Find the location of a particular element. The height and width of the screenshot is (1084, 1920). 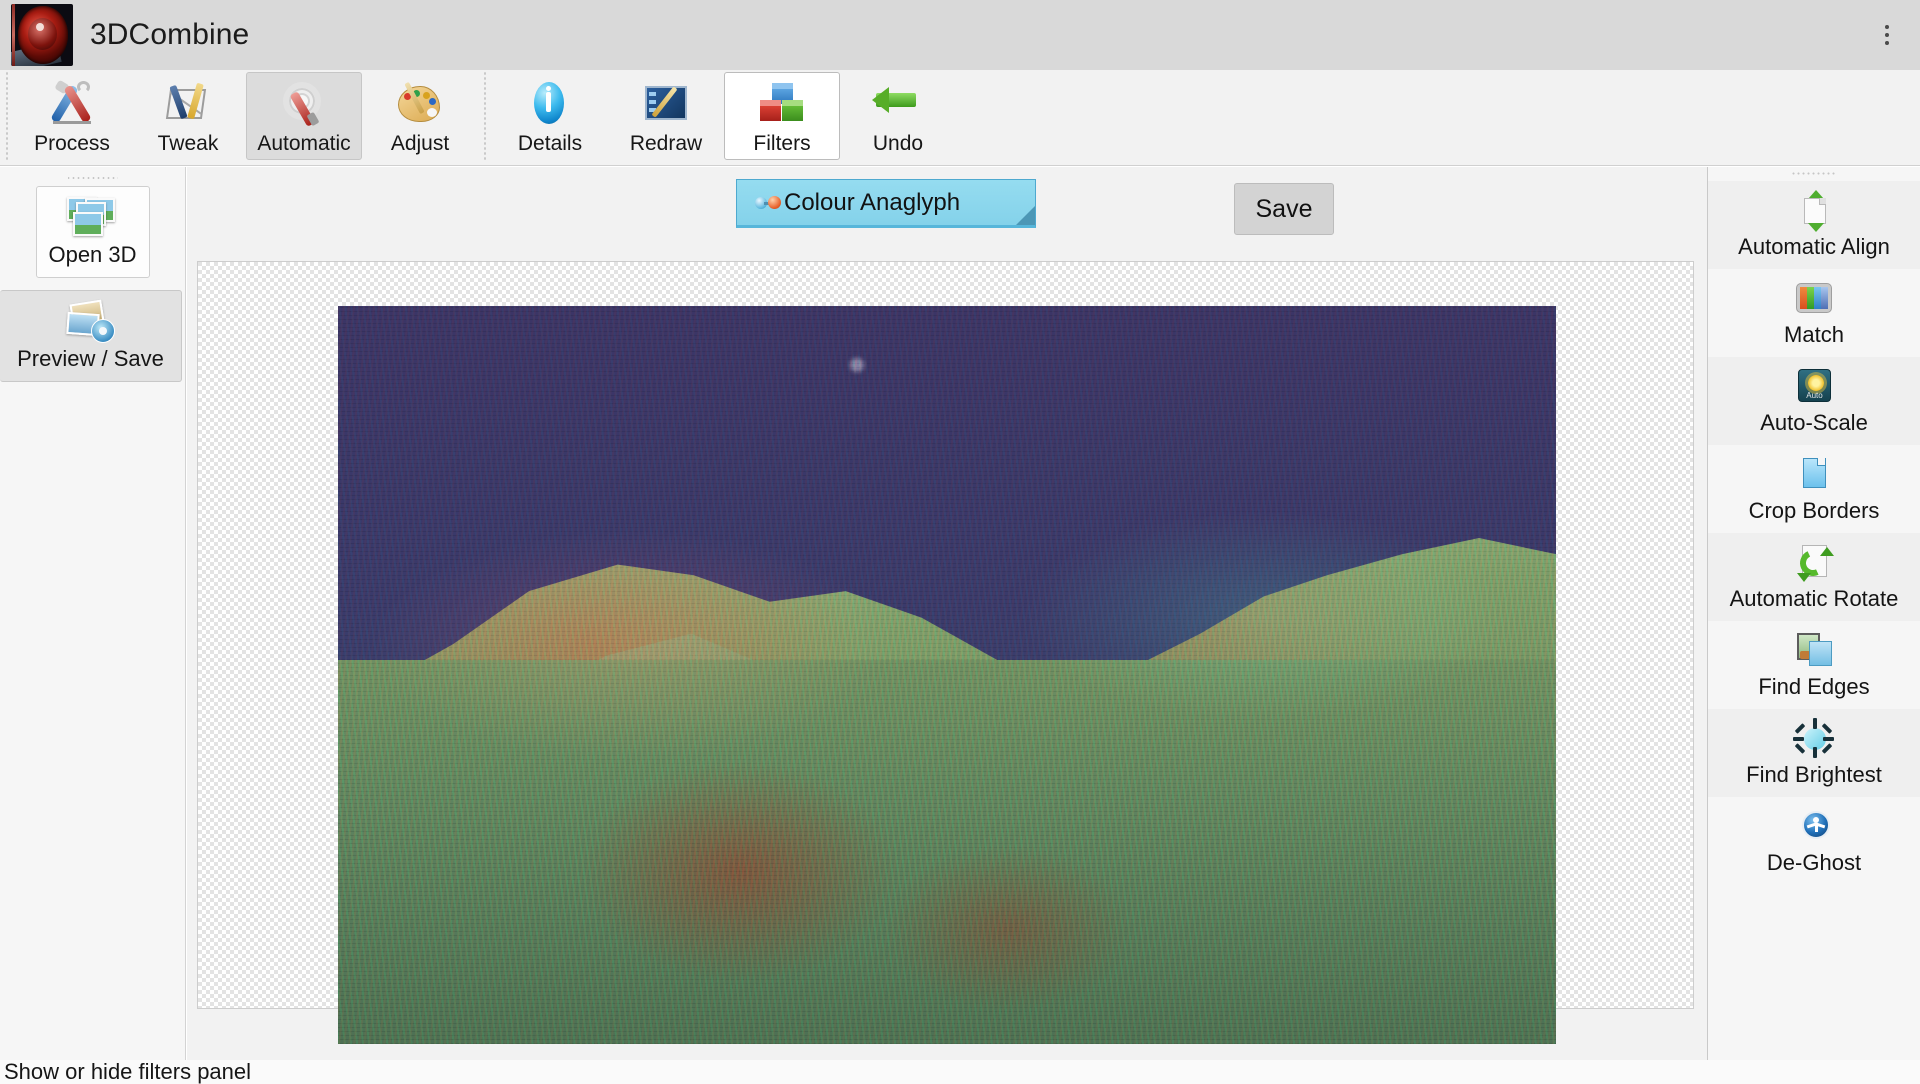

right-panel-grip is located at coordinates (1814, 176).